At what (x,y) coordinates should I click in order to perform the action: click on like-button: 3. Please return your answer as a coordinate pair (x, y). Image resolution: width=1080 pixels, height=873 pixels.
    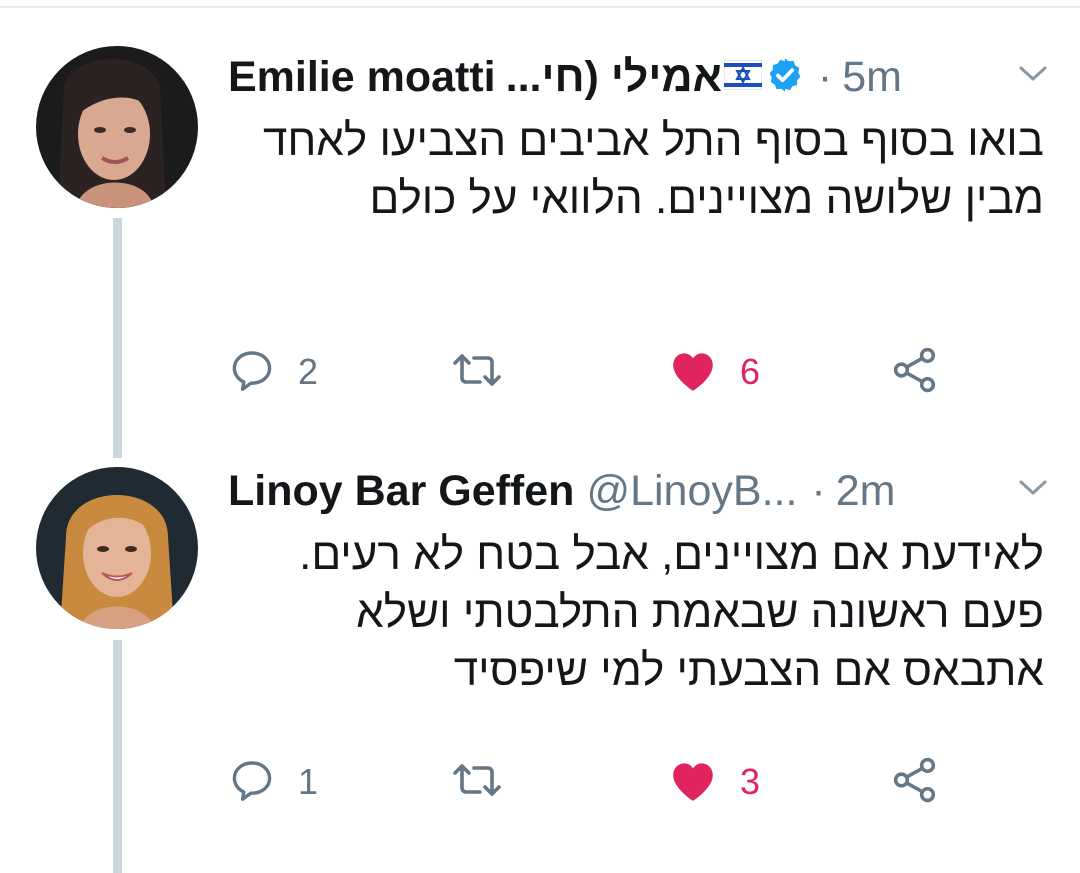
    Looking at the image, I should click on (714, 782).